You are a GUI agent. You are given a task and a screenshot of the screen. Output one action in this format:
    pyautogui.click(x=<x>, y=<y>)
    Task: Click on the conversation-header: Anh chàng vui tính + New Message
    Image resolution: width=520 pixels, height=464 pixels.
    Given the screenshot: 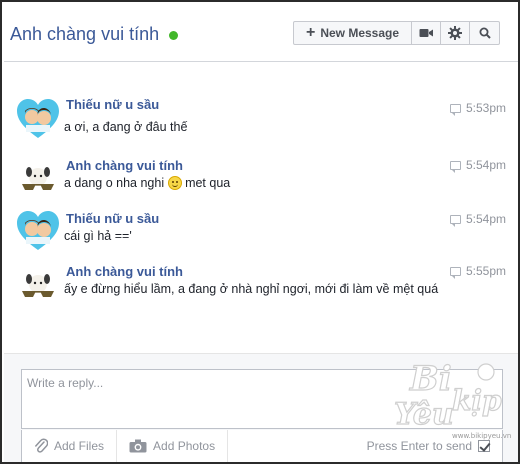 What is the action you would take?
    pyautogui.click(x=261, y=33)
    